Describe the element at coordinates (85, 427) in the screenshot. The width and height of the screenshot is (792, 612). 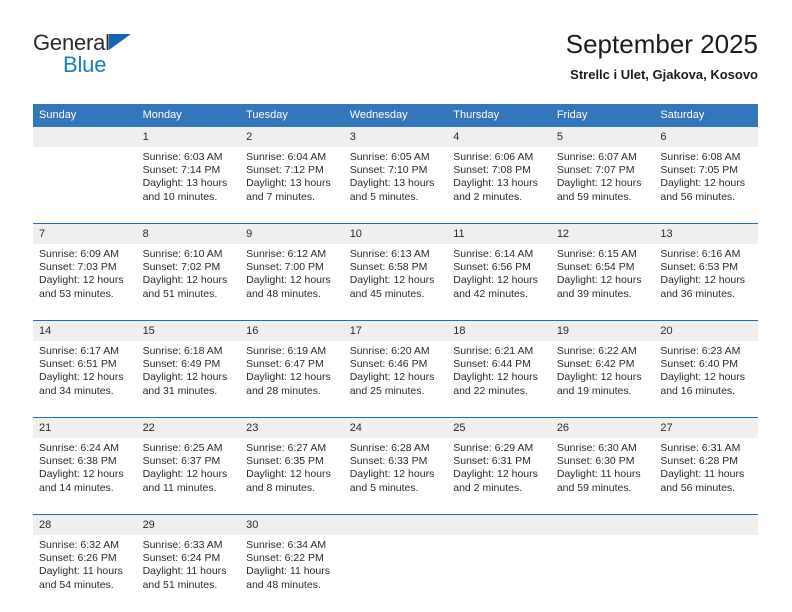
I see `day-number: 21` at that location.